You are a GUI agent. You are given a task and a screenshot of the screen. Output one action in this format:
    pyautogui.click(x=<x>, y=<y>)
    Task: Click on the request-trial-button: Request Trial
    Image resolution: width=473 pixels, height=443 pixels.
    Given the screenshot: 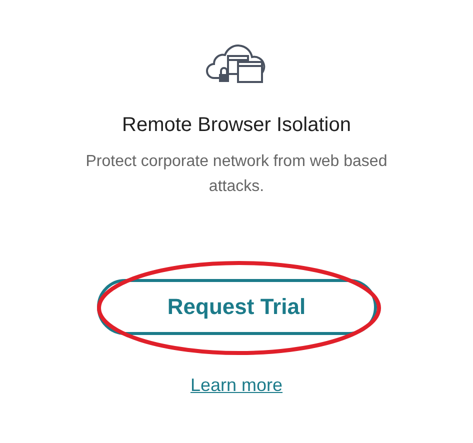 What is the action you would take?
    pyautogui.click(x=236, y=307)
    